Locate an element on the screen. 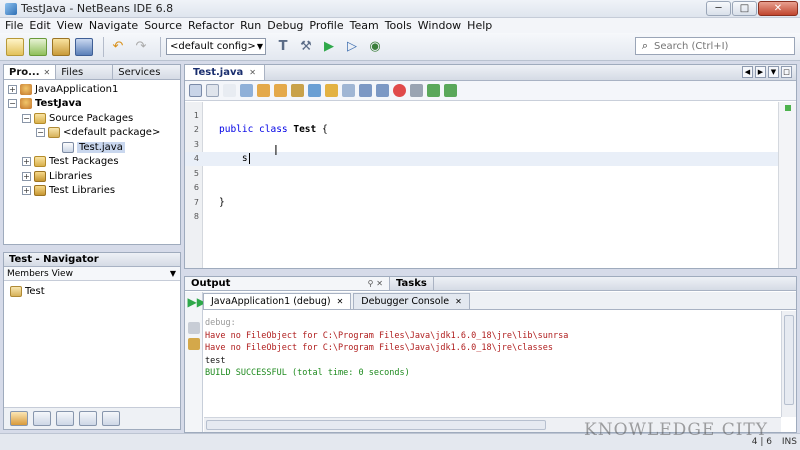  new-file-icon is located at coordinates (15, 46).